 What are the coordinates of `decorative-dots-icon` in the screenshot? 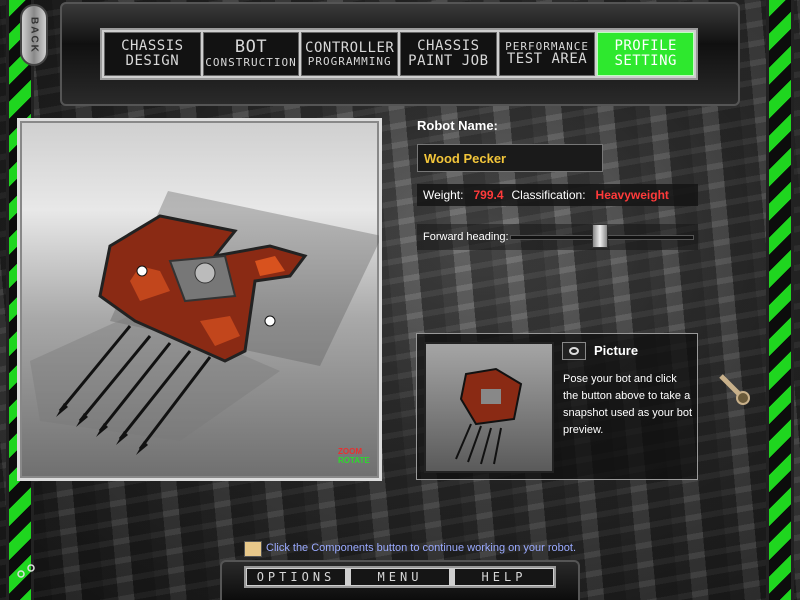 It's located at (26, 571).